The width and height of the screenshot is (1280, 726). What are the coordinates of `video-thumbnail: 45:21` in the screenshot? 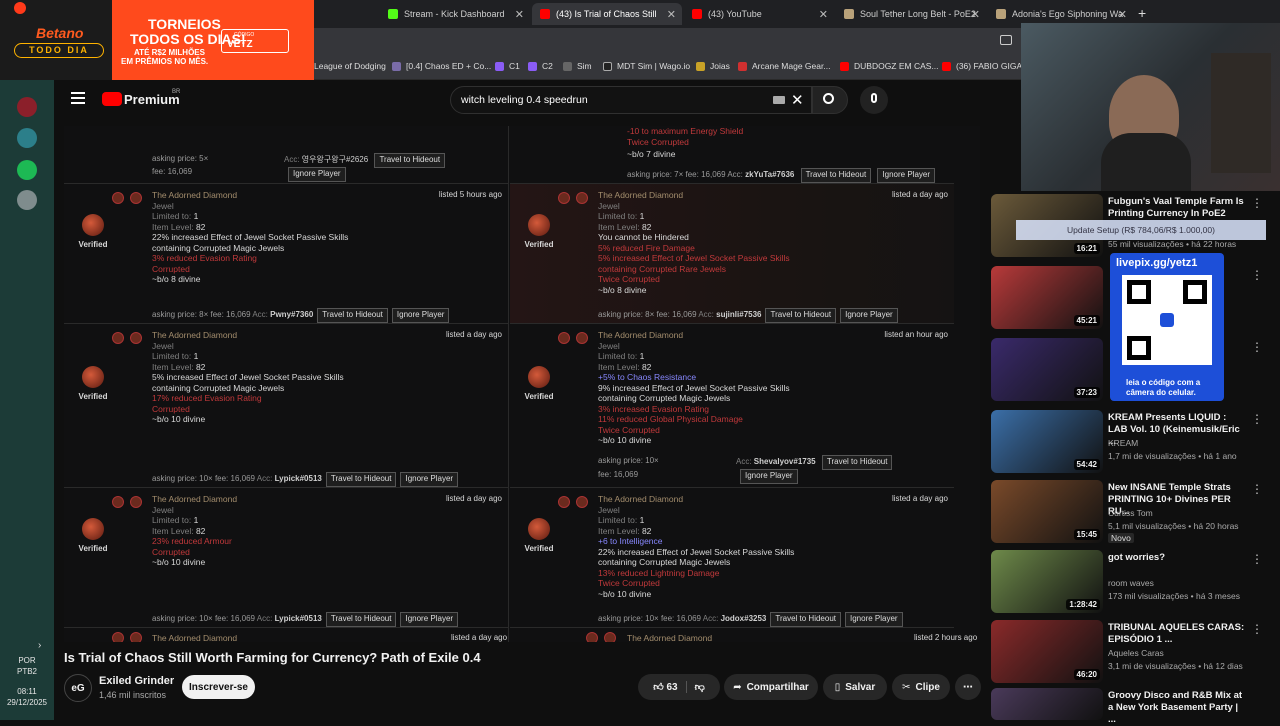 It's located at (1047, 297).